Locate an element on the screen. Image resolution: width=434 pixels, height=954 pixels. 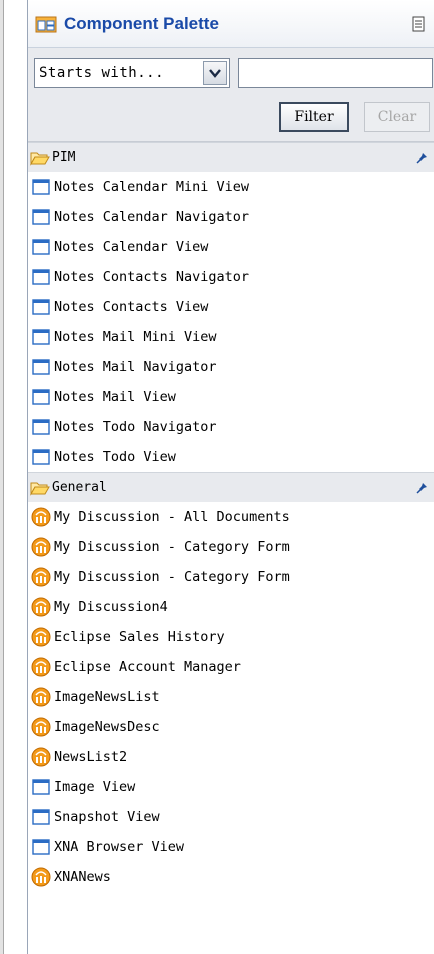
list-item: XNA Browser View is located at coordinates (231, 847).